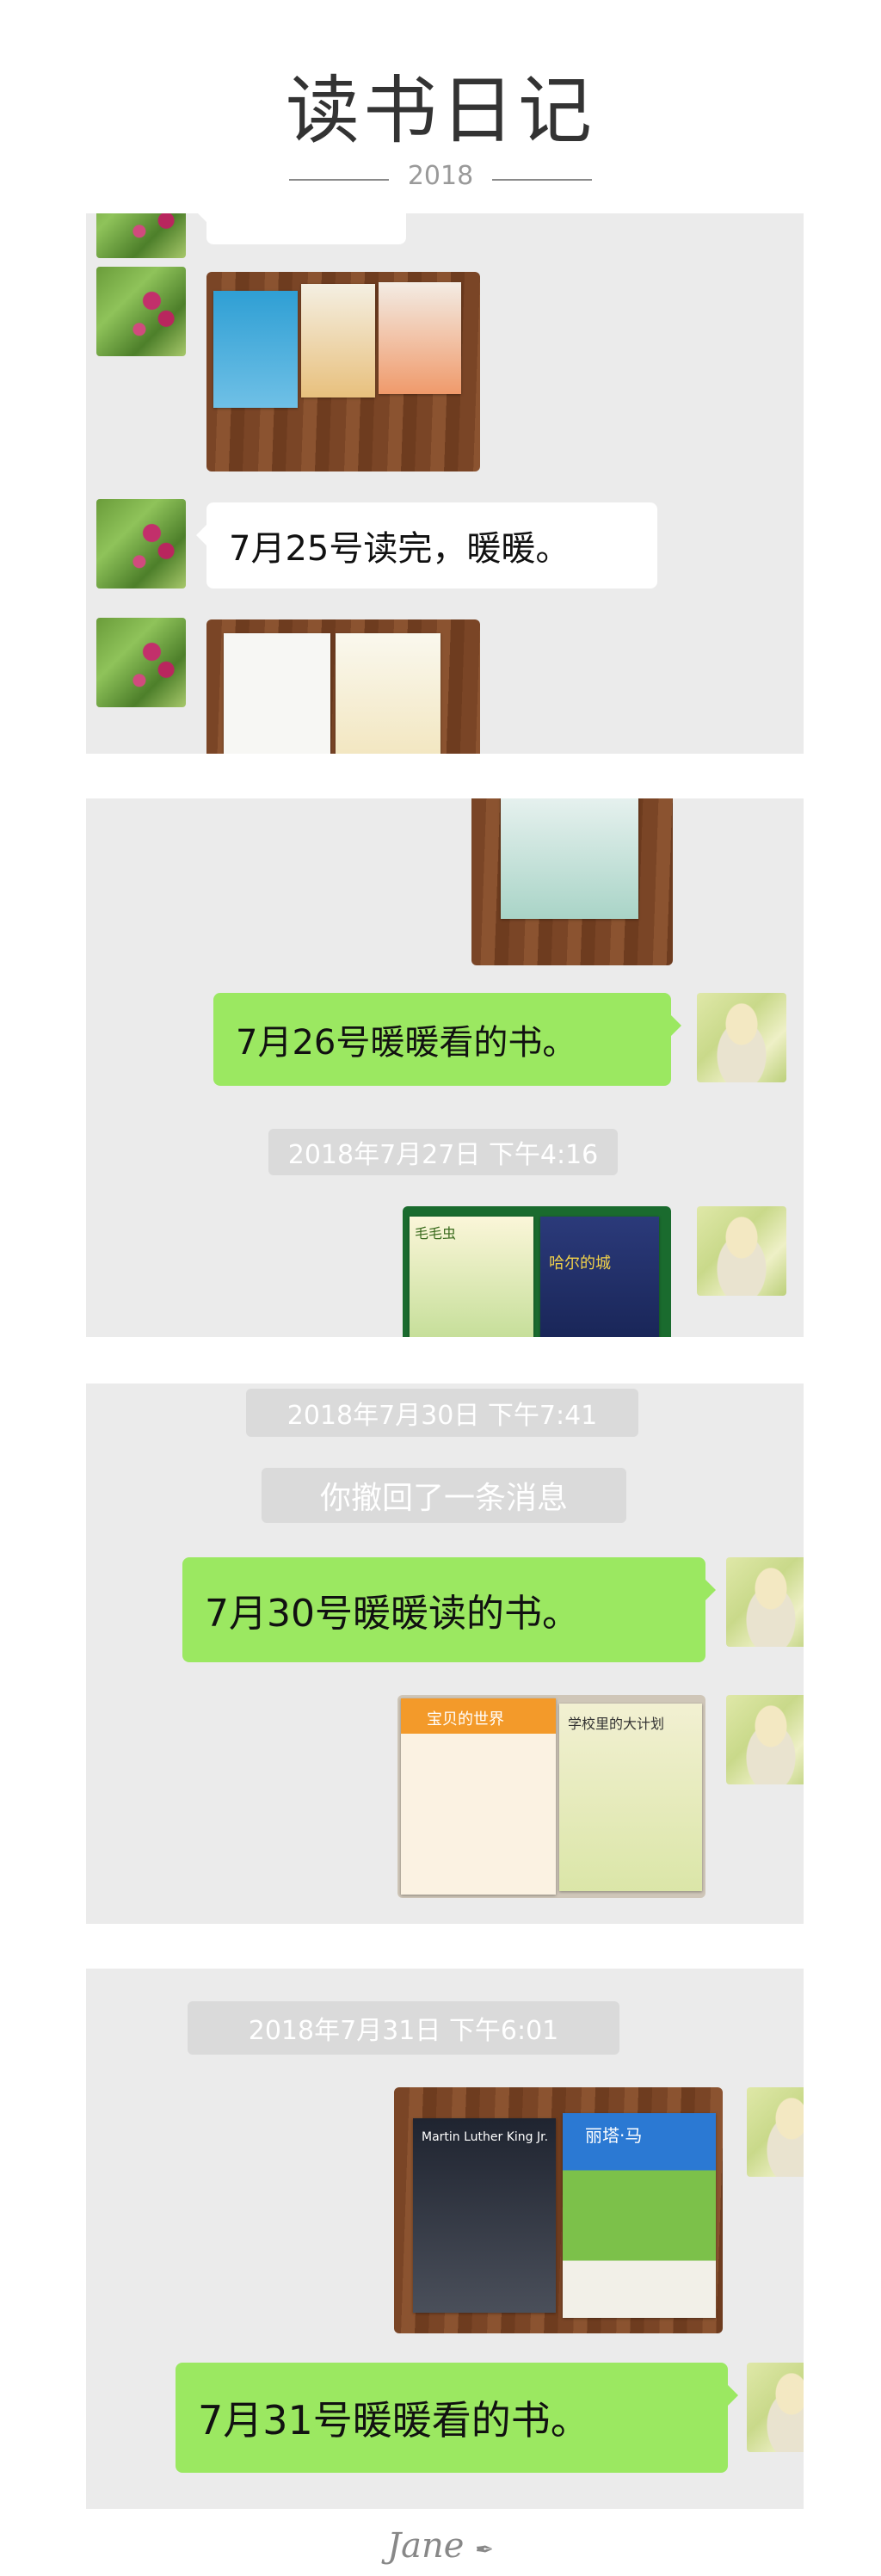 The image size is (881, 2576). Describe the element at coordinates (392, 1614) in the screenshot. I see `message-text: 7月30号暖暖读的书。` at that location.